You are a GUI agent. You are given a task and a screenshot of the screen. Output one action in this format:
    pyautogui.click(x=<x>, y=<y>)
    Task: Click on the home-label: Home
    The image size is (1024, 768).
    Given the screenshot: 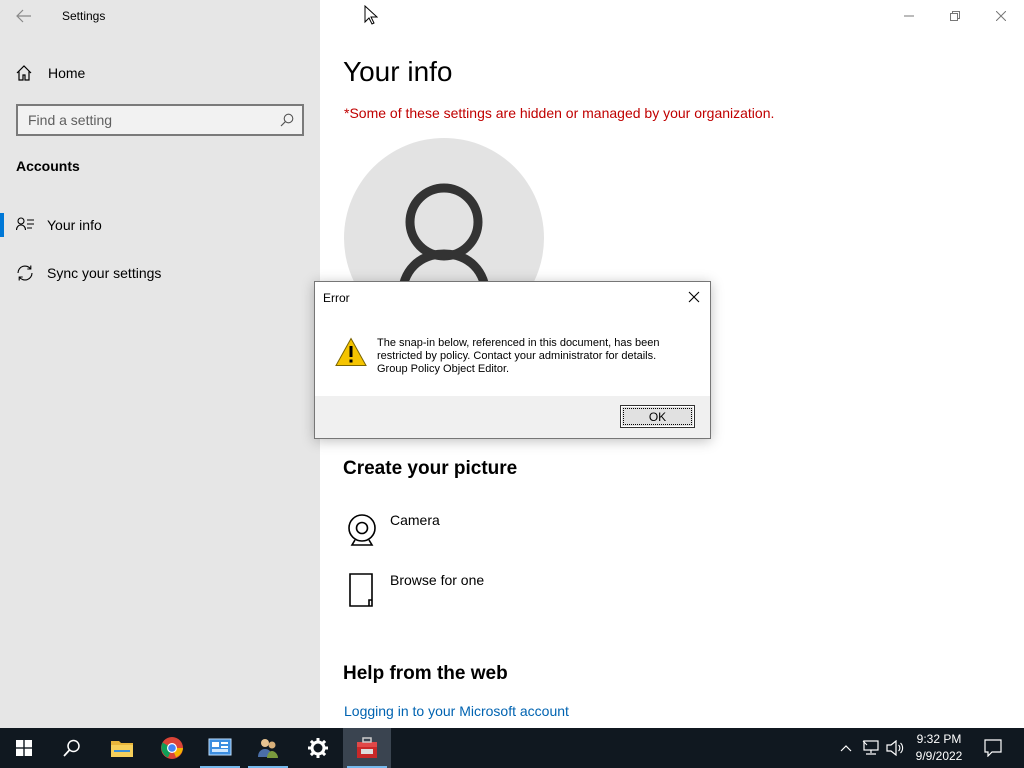 What is the action you would take?
    pyautogui.click(x=67, y=73)
    